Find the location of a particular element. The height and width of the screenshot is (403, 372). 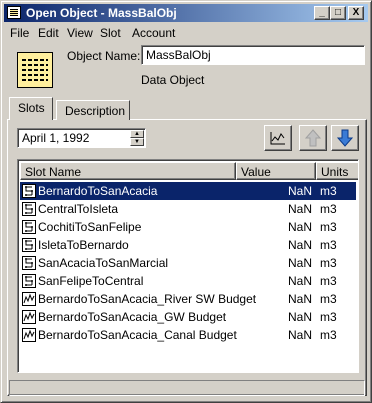

date-value: April 1, 1992 is located at coordinates (56, 138).